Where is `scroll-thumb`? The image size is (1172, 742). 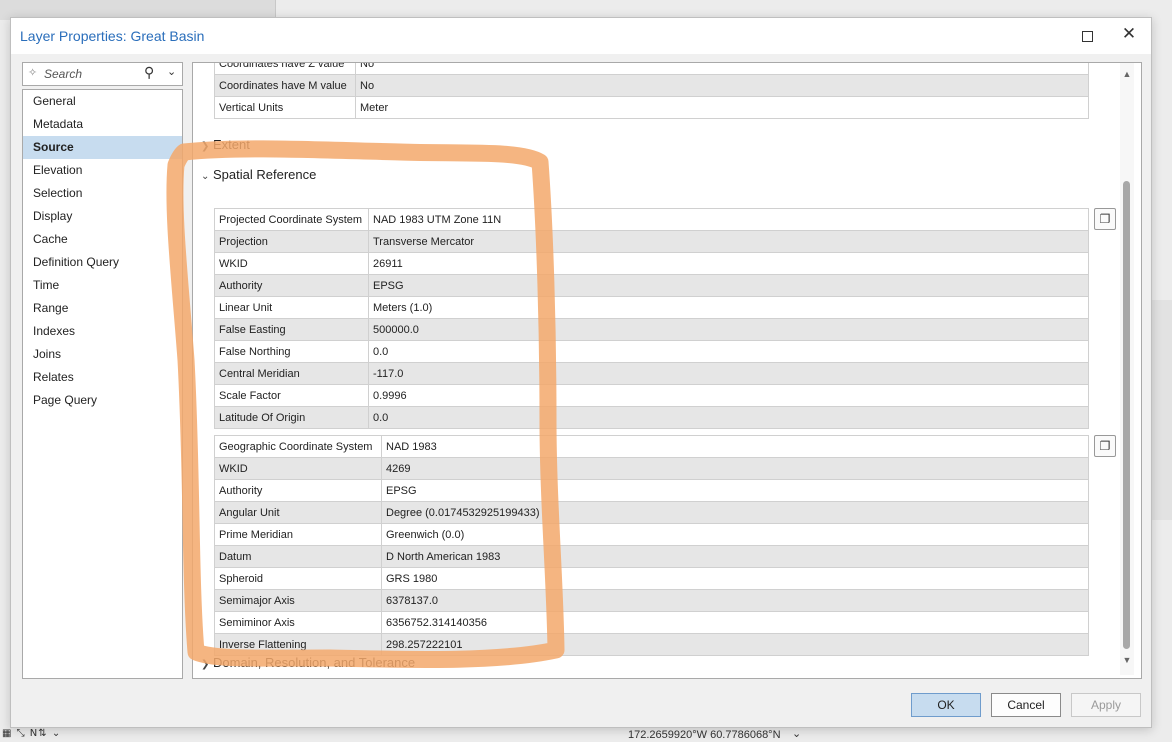 scroll-thumb is located at coordinates (1126, 415).